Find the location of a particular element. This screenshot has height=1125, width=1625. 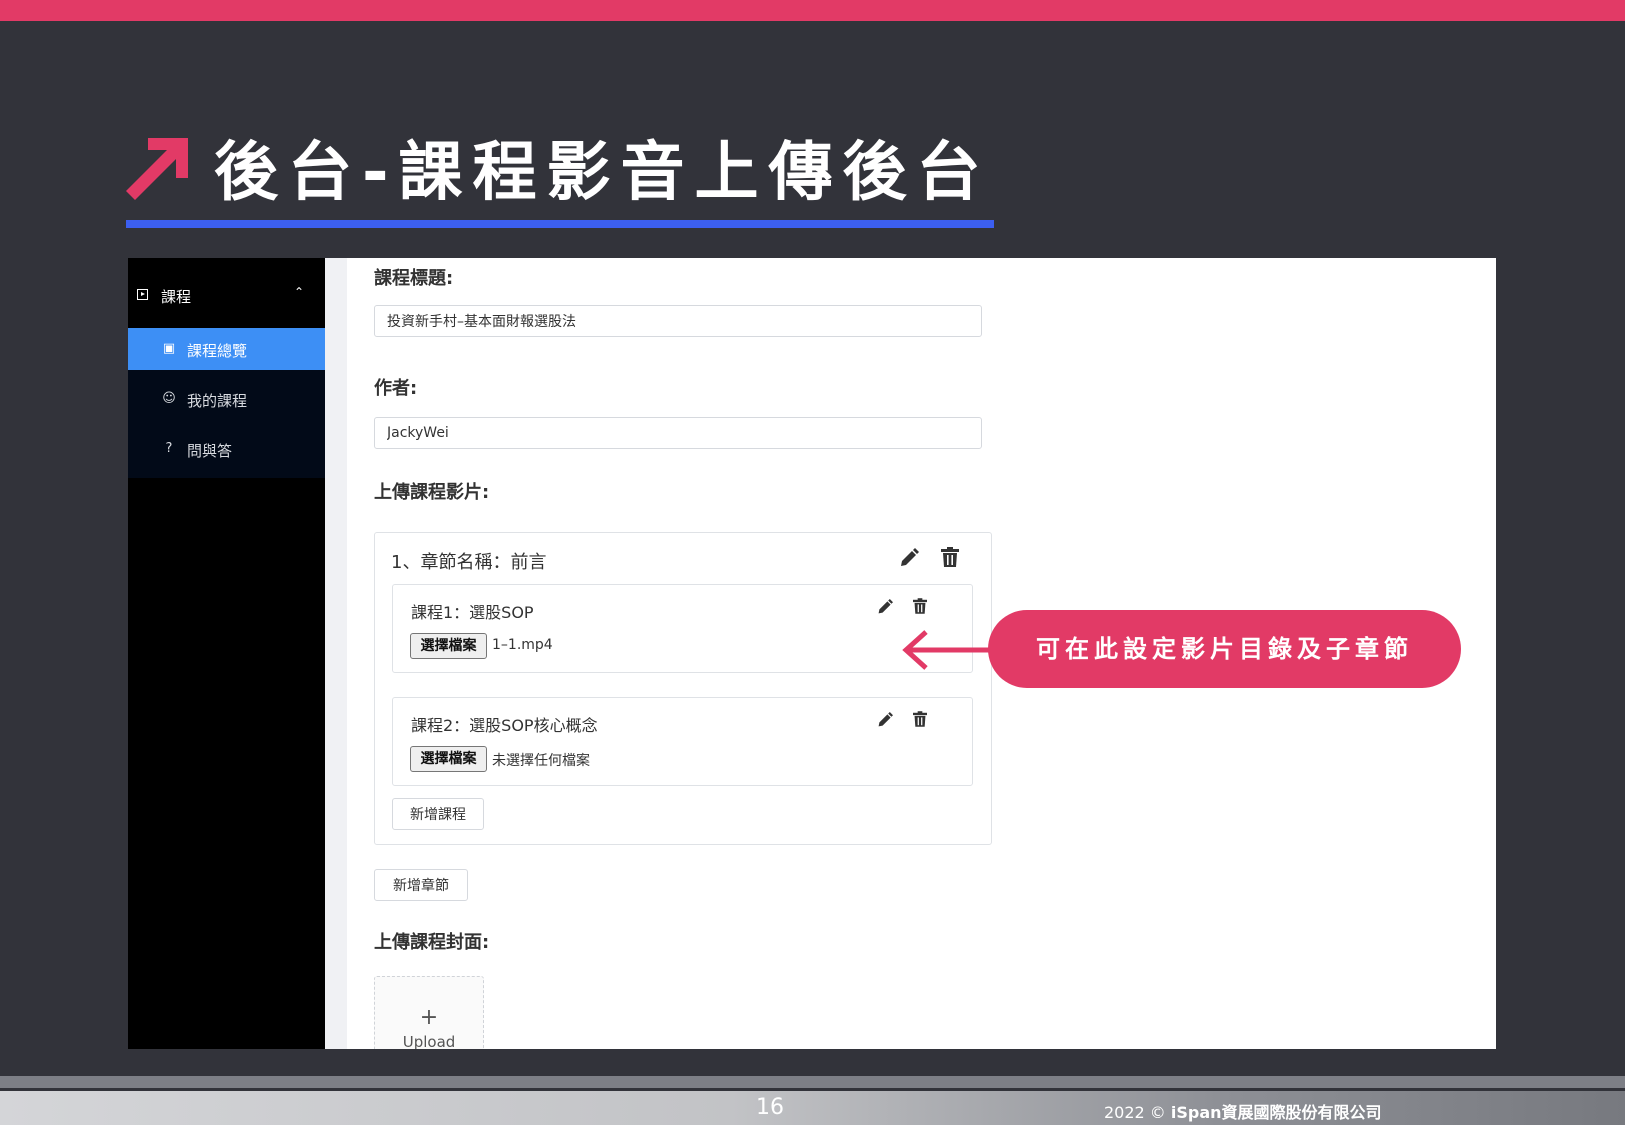

upload-cover-label: 上傳課程封面: is located at coordinates (432, 942).